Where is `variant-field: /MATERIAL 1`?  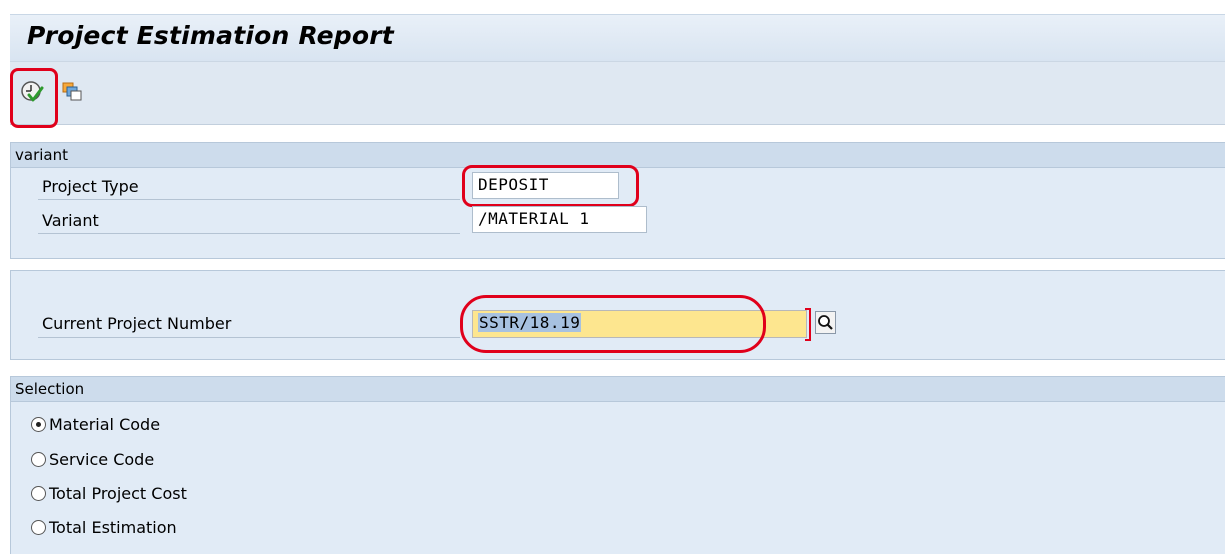
variant-field: /MATERIAL 1 is located at coordinates (559, 219).